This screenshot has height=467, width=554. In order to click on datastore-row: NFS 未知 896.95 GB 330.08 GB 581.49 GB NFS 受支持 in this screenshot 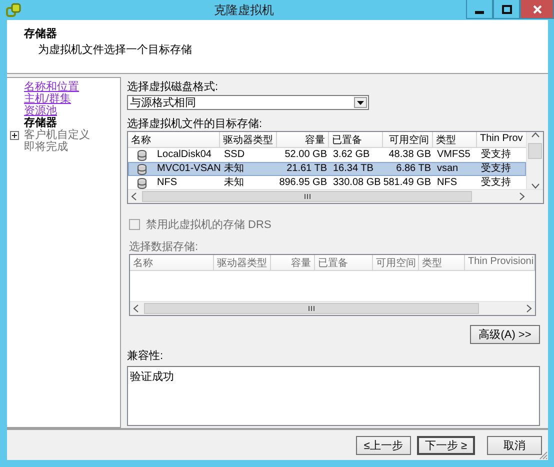, I will do `click(327, 182)`.